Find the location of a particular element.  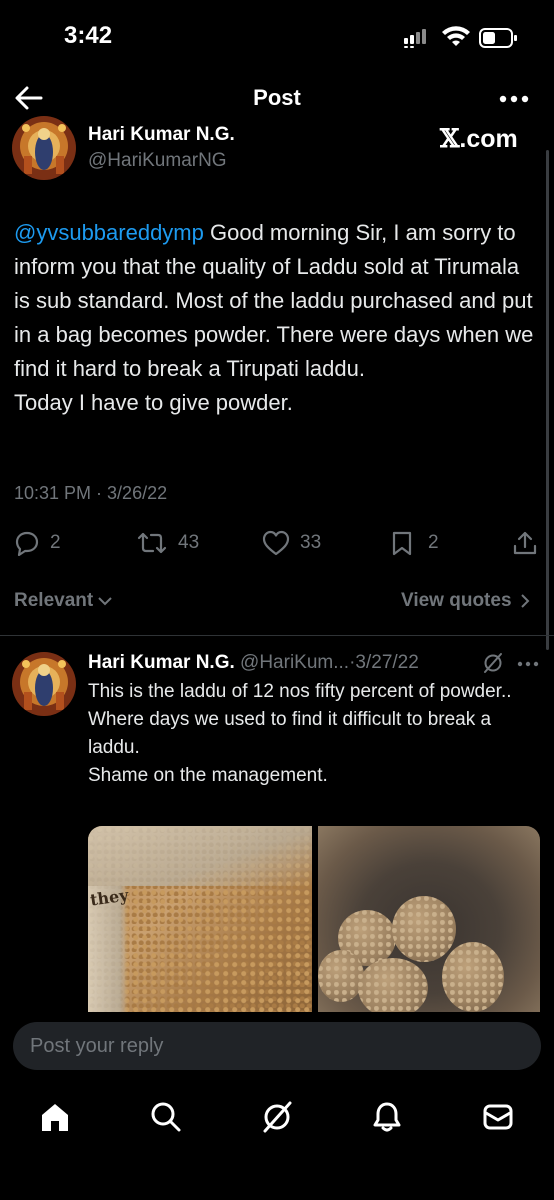

wifi-icon is located at coordinates (456, 36).